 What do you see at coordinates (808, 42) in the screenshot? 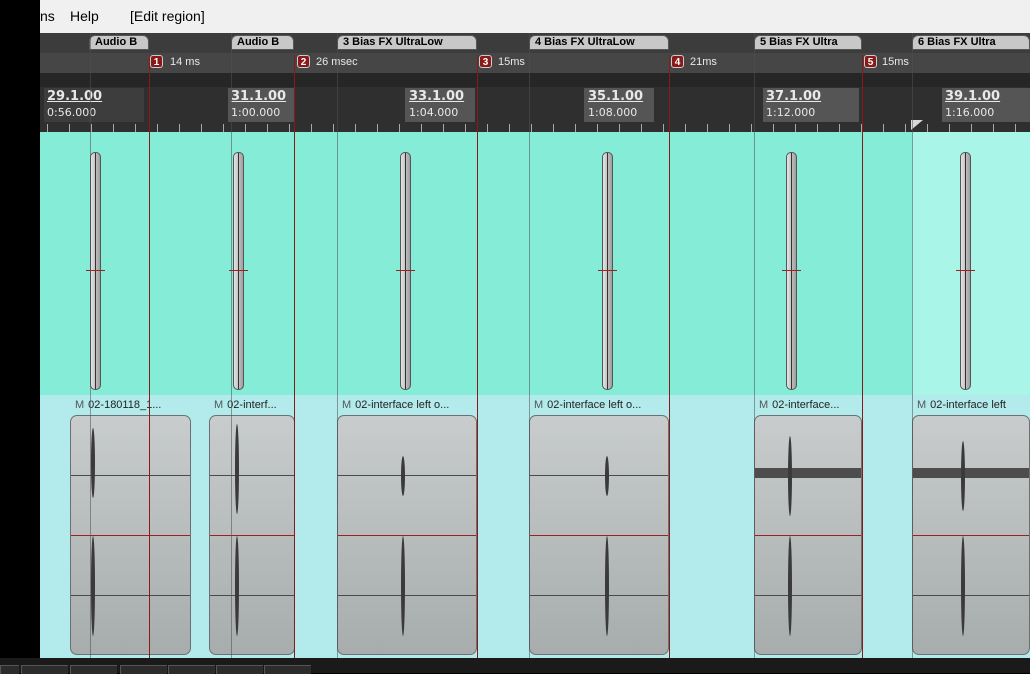
I see `region-tab: 5 Bias FX Ultra` at bounding box center [808, 42].